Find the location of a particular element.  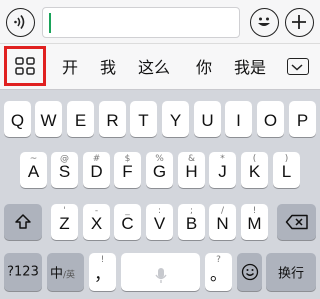

key-y: Y is located at coordinates (175, 119).